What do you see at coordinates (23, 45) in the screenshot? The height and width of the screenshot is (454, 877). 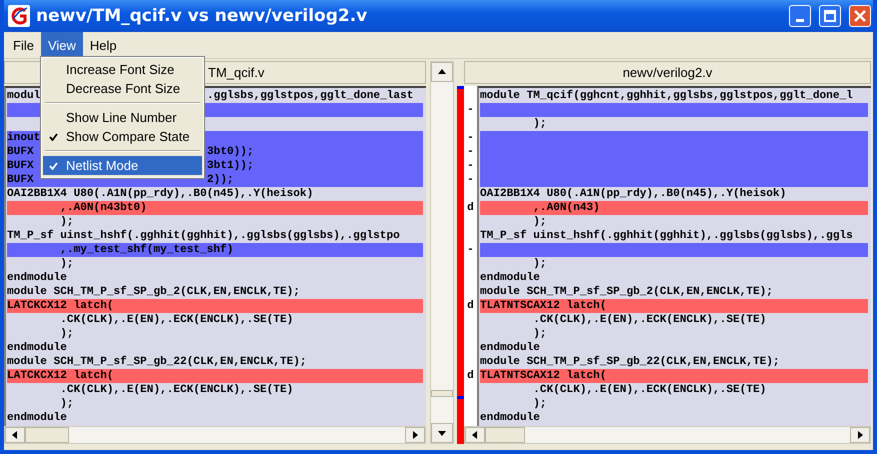 I see `menu-title: File` at bounding box center [23, 45].